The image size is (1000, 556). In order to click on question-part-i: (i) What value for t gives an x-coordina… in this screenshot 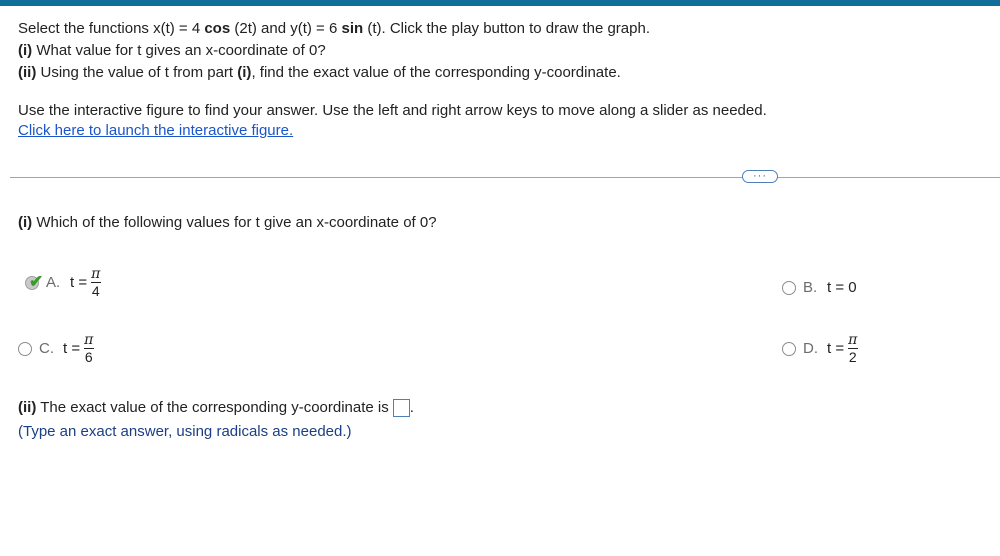, I will do `click(172, 51)`.